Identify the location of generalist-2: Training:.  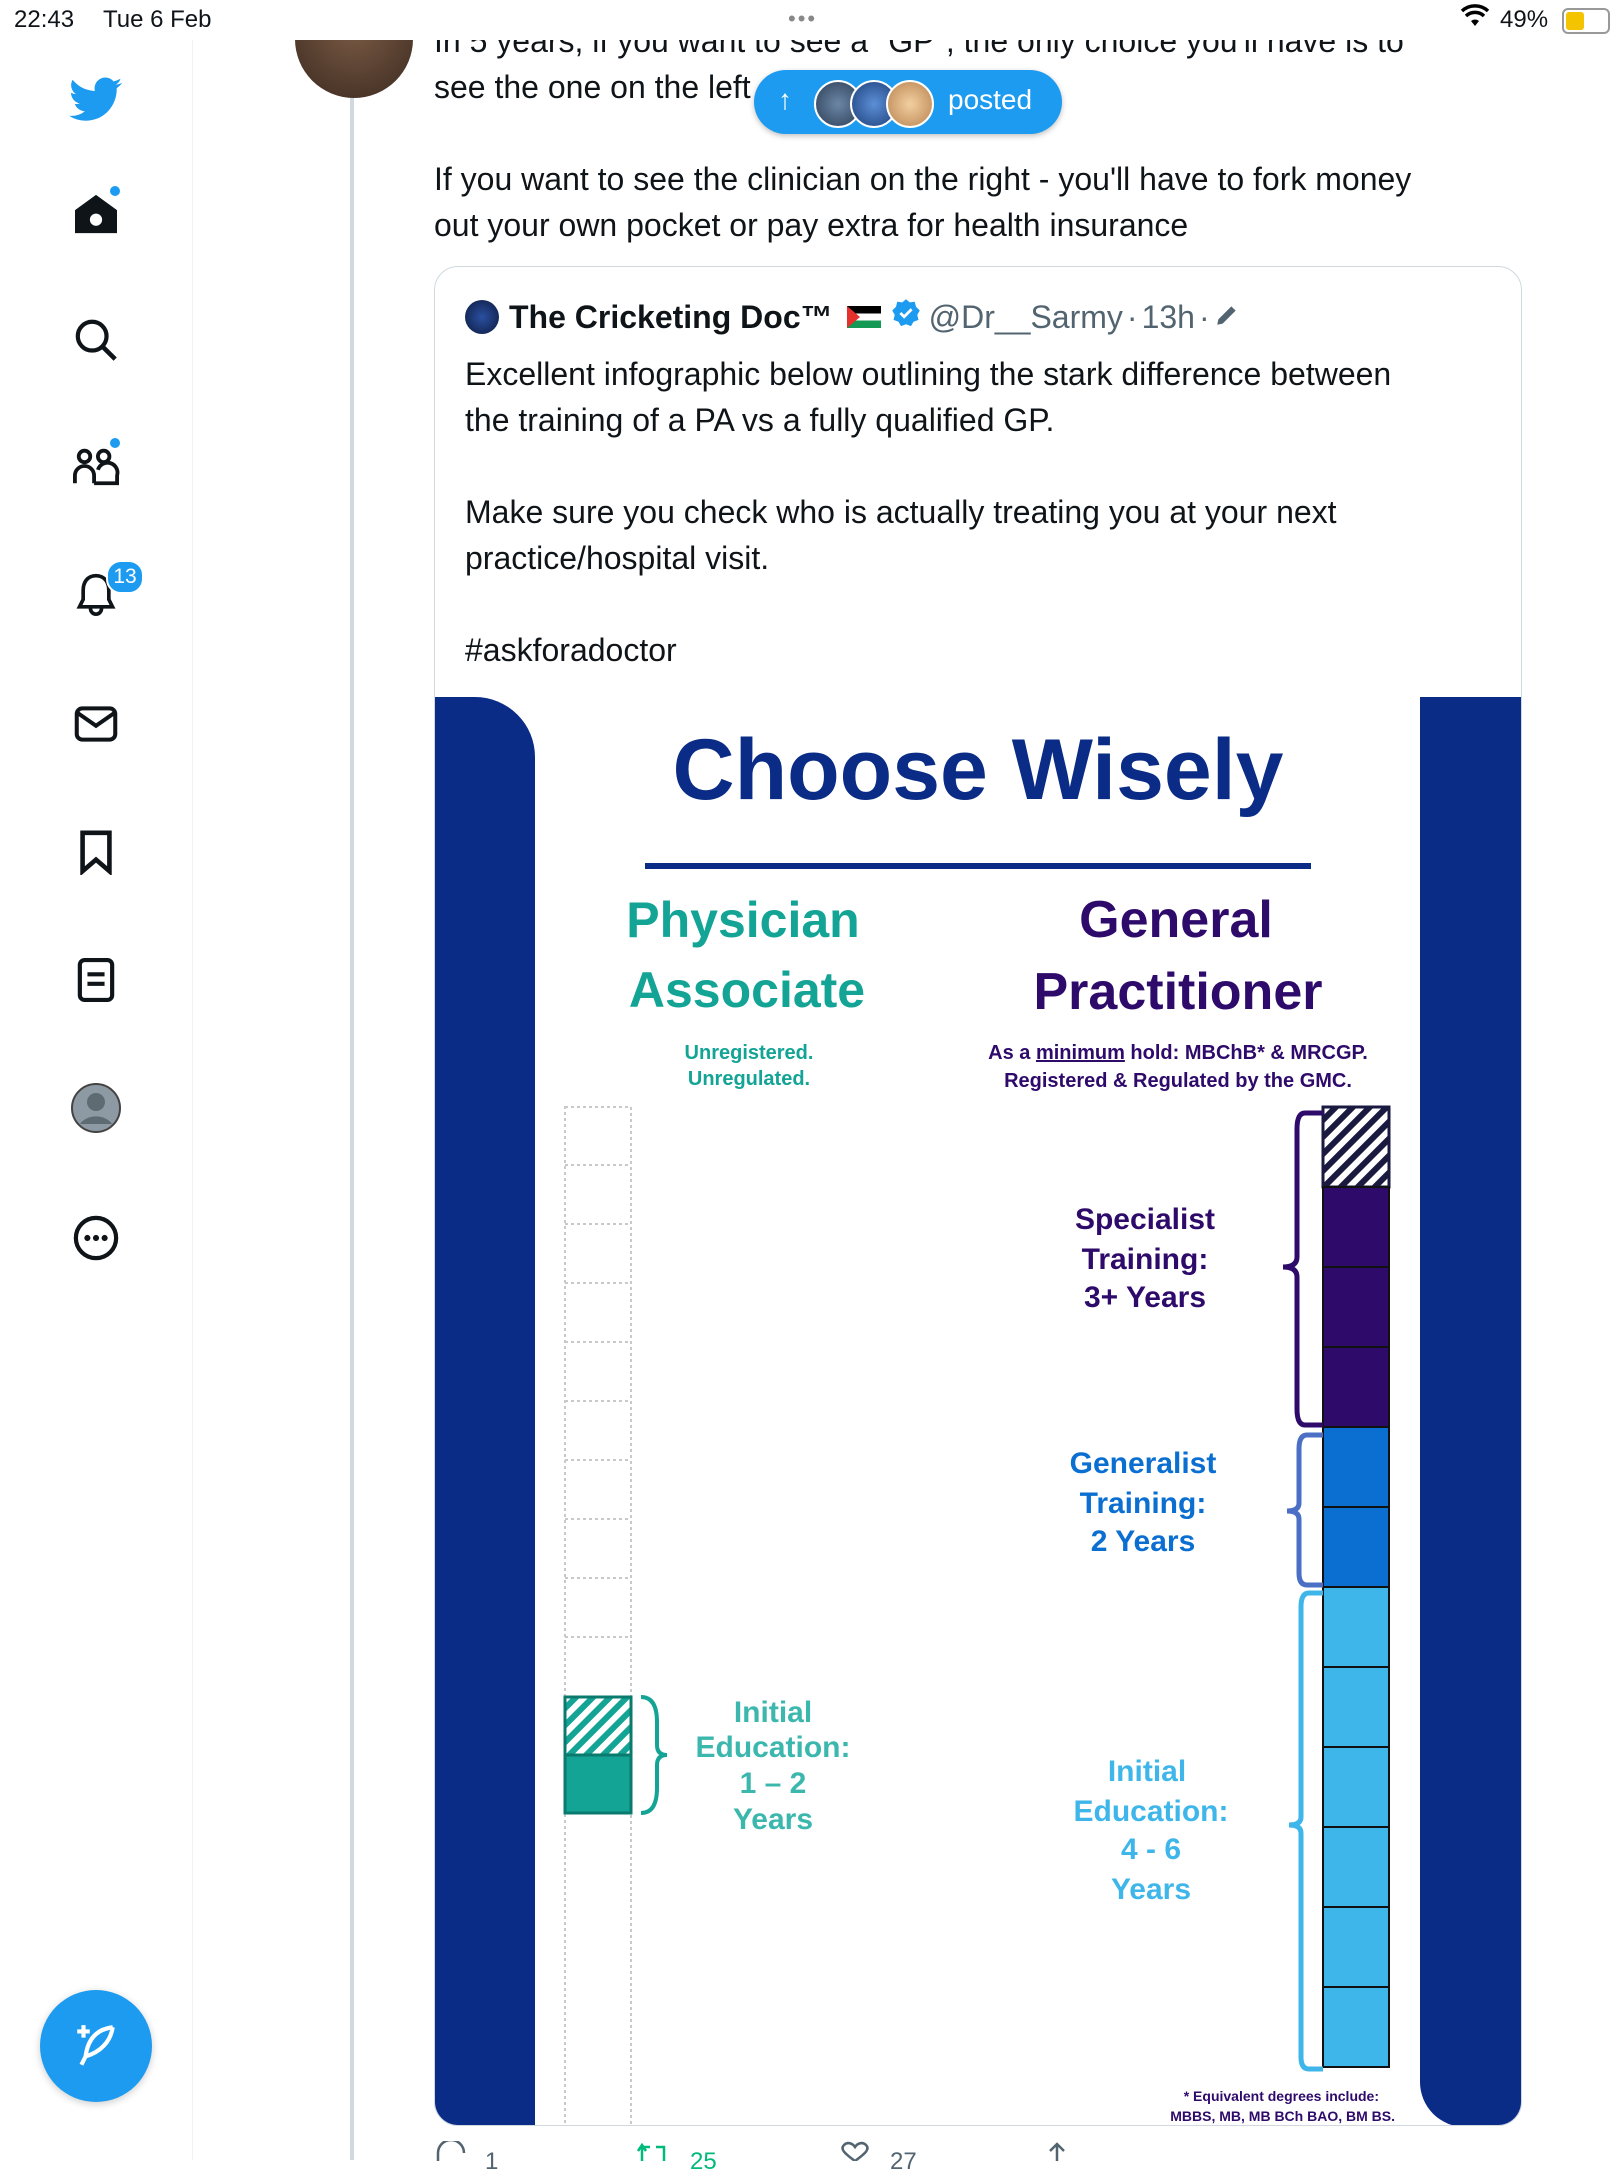
(1143, 1503).